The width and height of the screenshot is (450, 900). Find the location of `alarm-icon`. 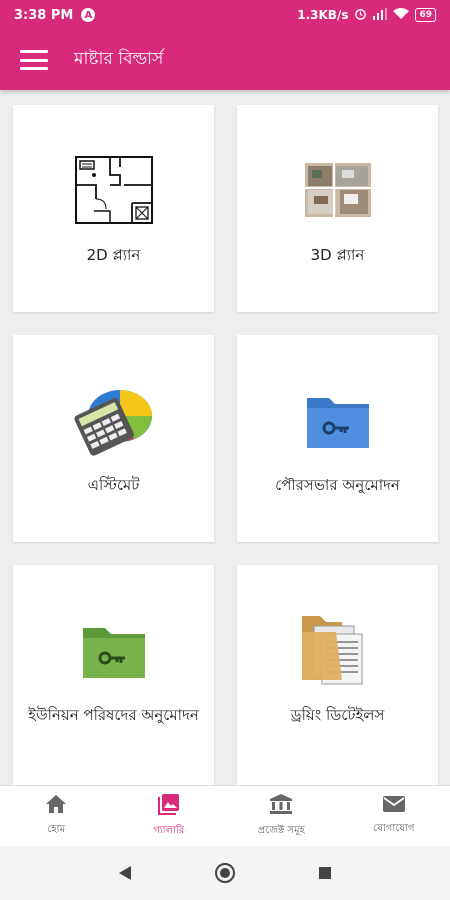

alarm-icon is located at coordinates (360, 15).